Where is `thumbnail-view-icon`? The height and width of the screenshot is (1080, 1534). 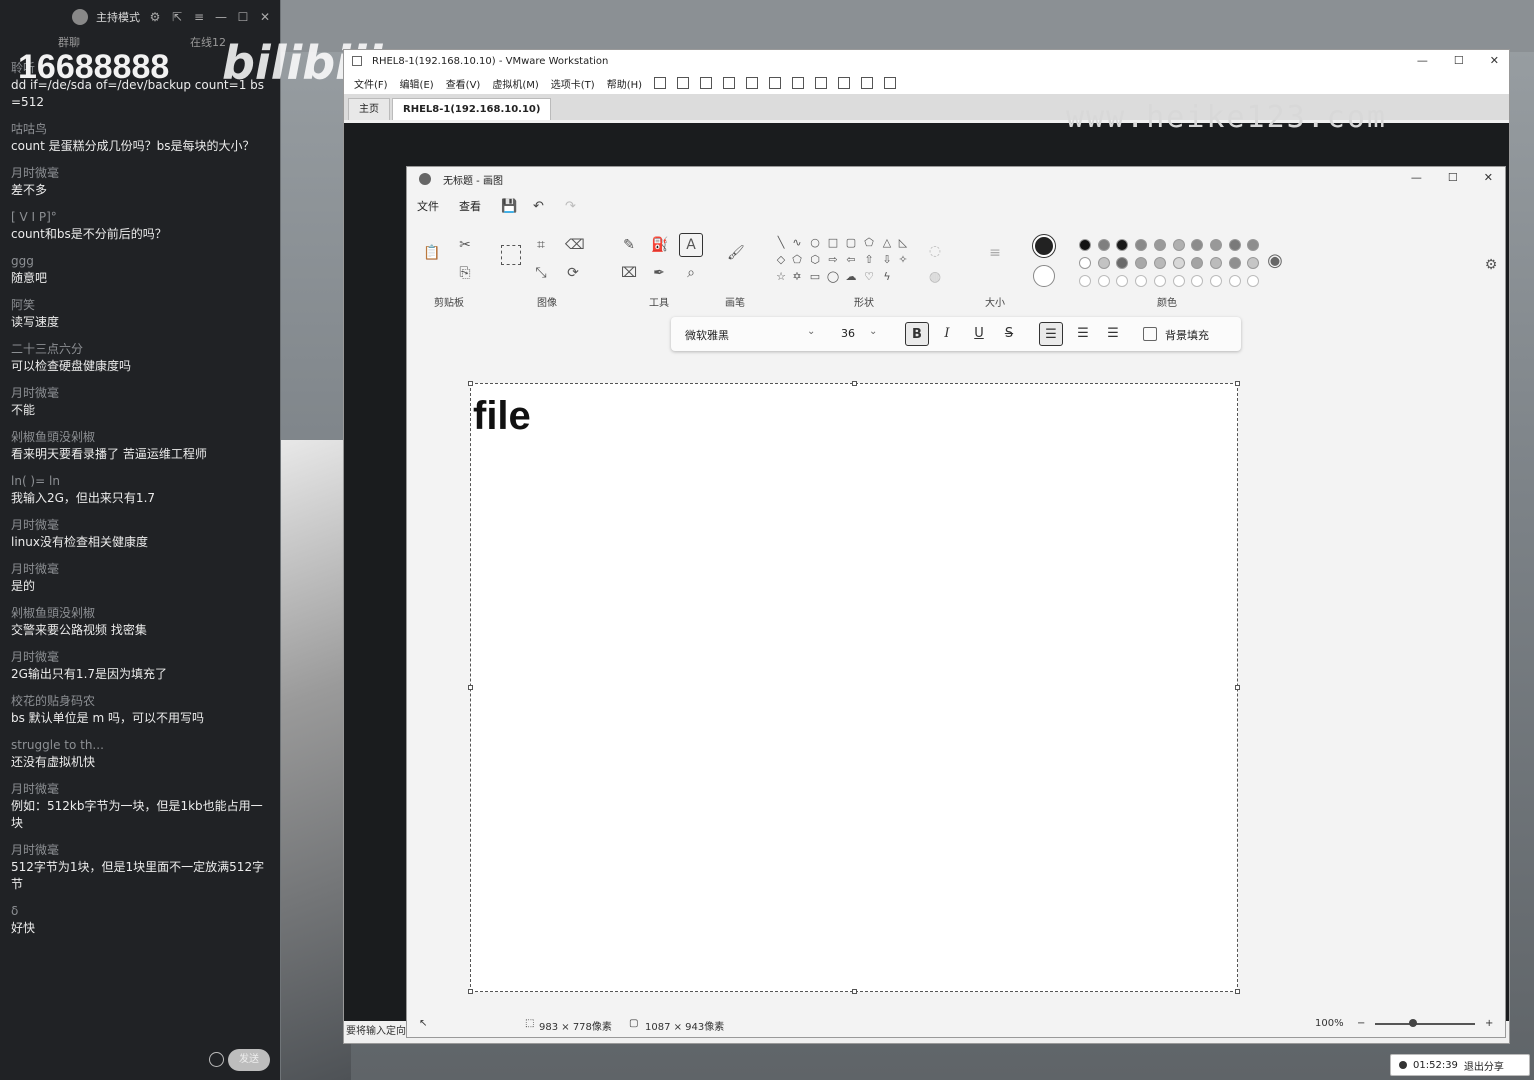
thumbnail-view-icon is located at coordinates (798, 83).